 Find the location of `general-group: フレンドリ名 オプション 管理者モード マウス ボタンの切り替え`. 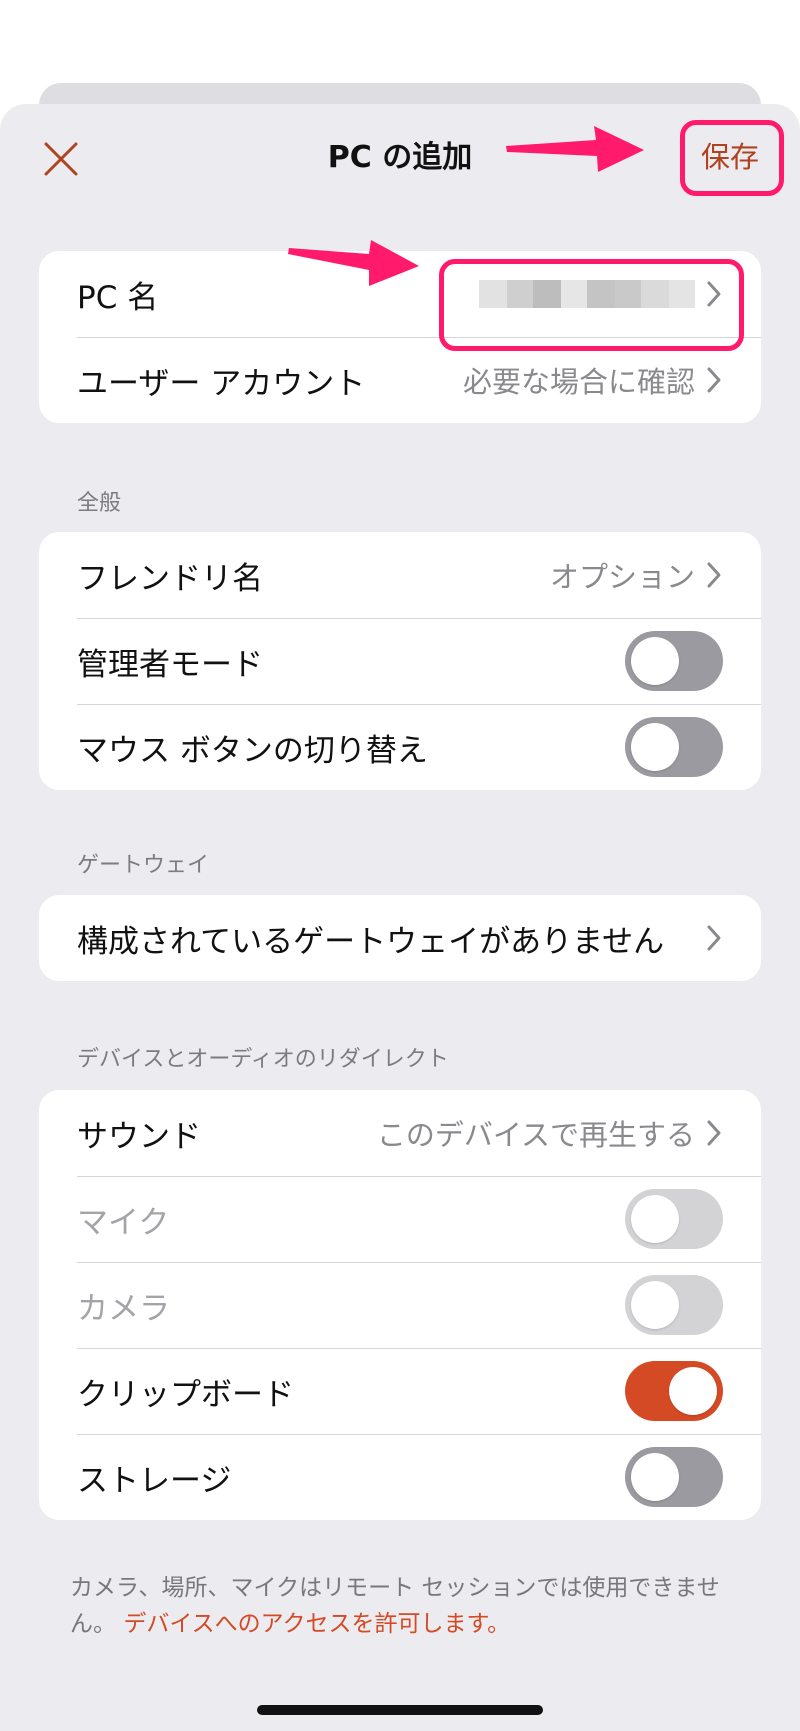

general-group: フレンドリ名 オプション 管理者モード マウス ボタンの切り替え is located at coordinates (400, 661).